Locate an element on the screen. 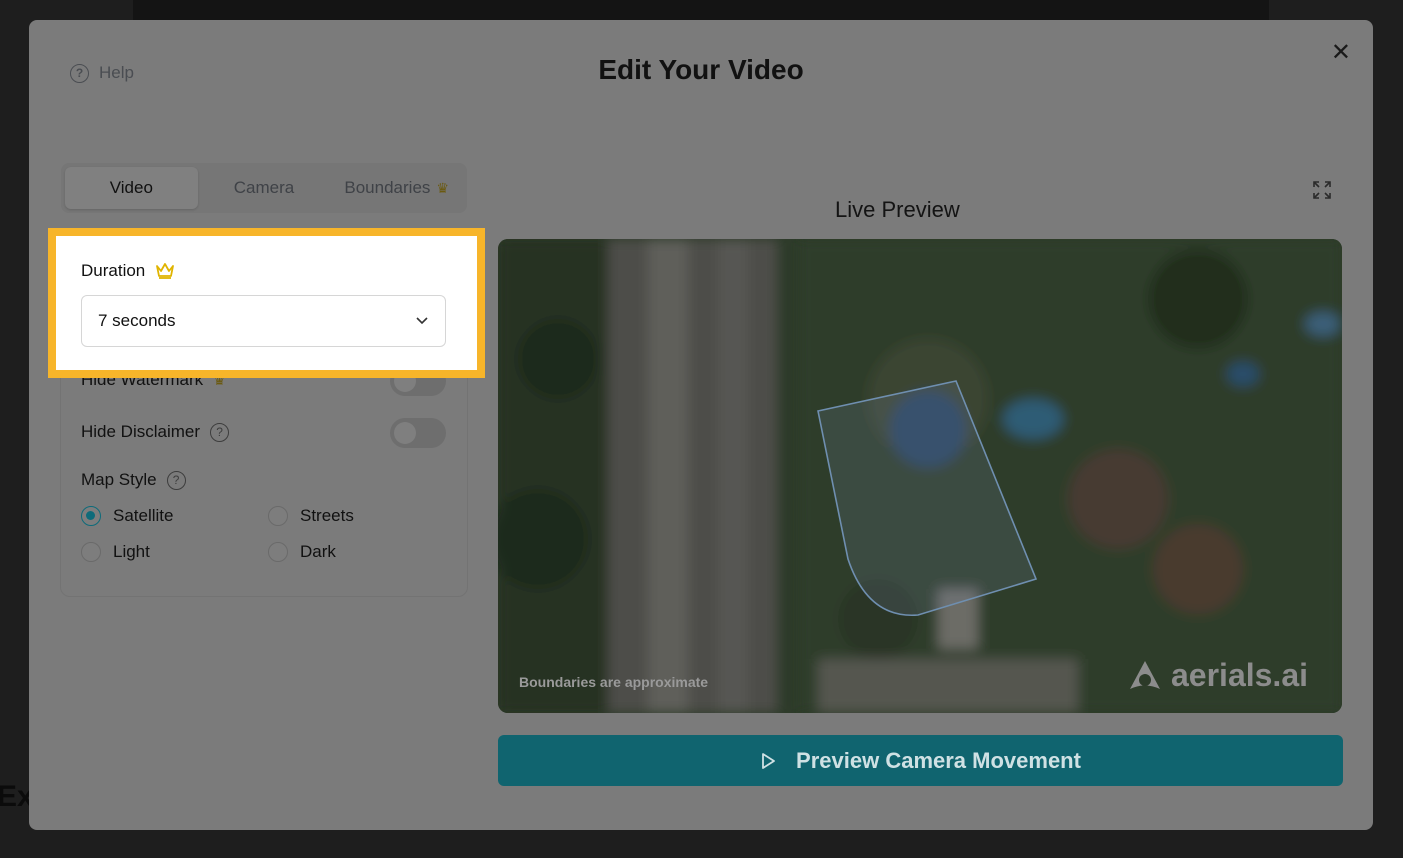 The width and height of the screenshot is (1403, 858). tab-camera: Camera is located at coordinates (264, 188).